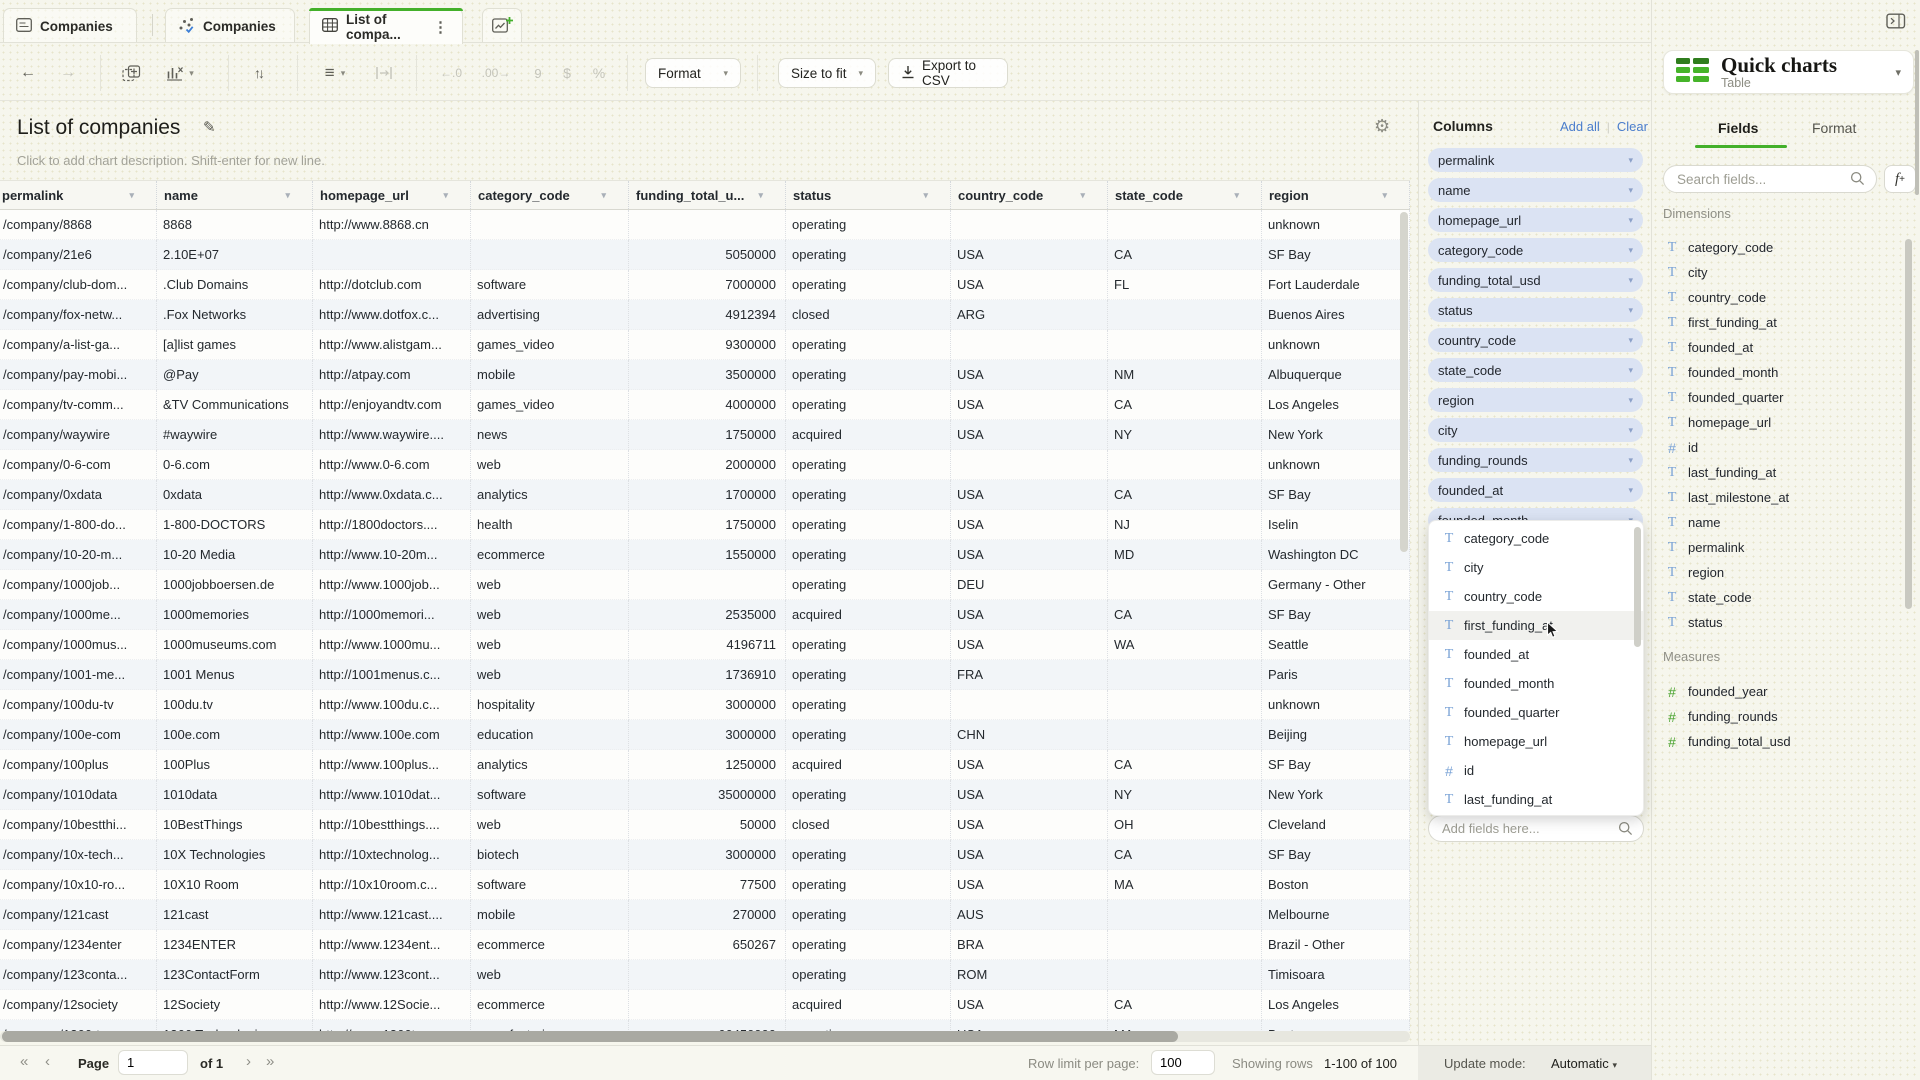  What do you see at coordinates (1183, 1062) in the screenshot?
I see `row-limit-input` at bounding box center [1183, 1062].